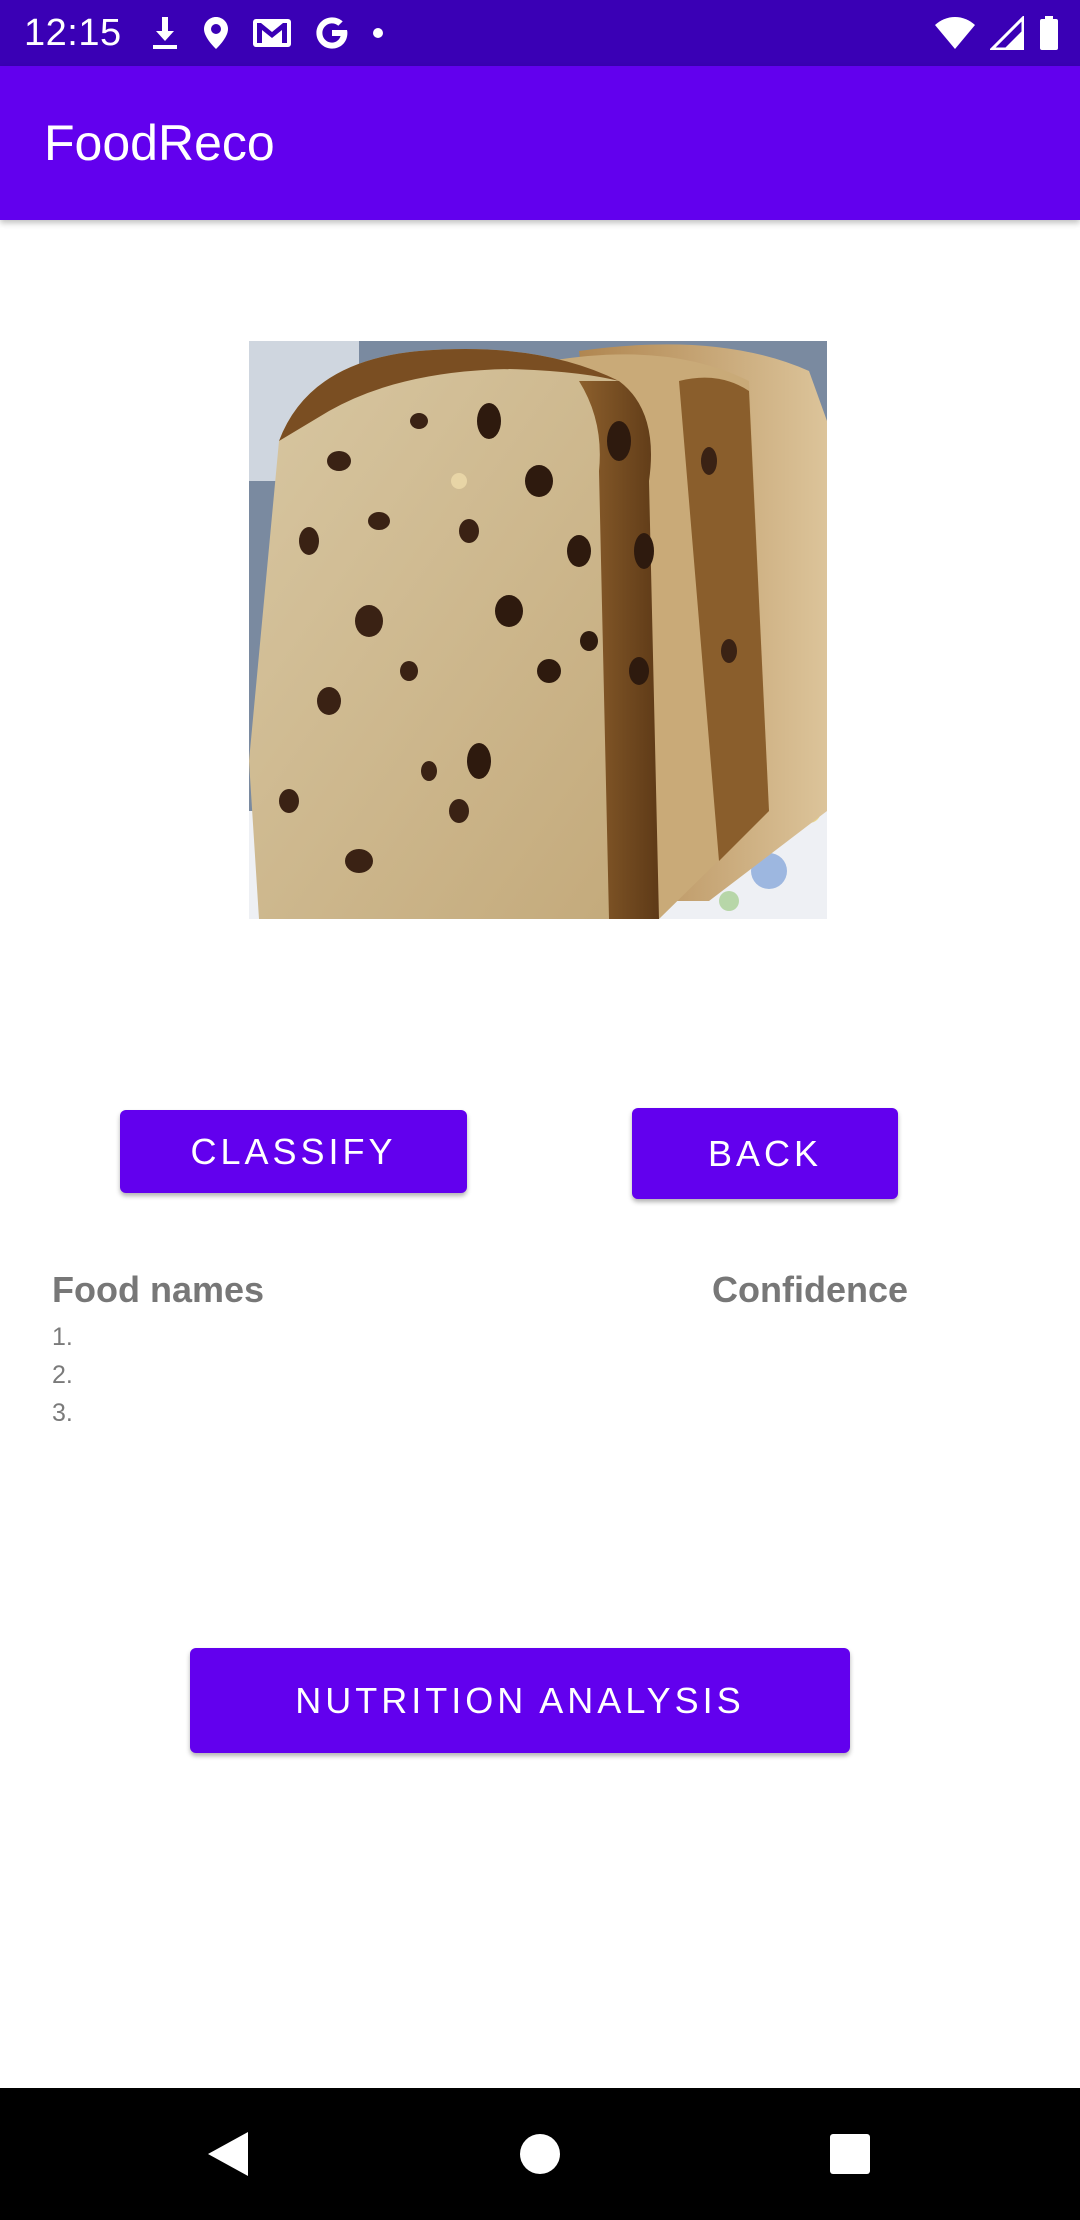  I want to click on food-image, so click(538, 630).